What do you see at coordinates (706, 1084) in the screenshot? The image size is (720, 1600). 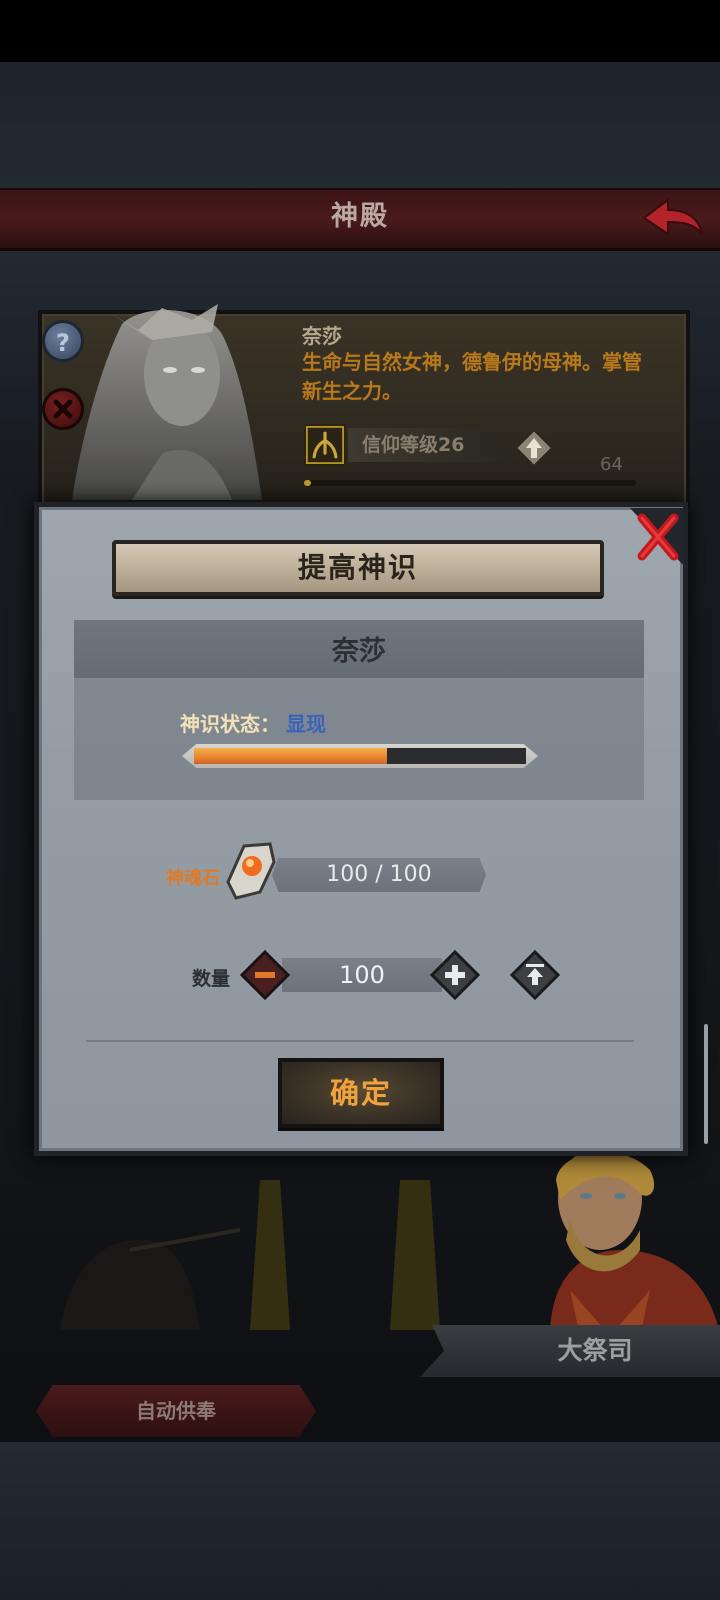 I see `scroll-indicator` at bounding box center [706, 1084].